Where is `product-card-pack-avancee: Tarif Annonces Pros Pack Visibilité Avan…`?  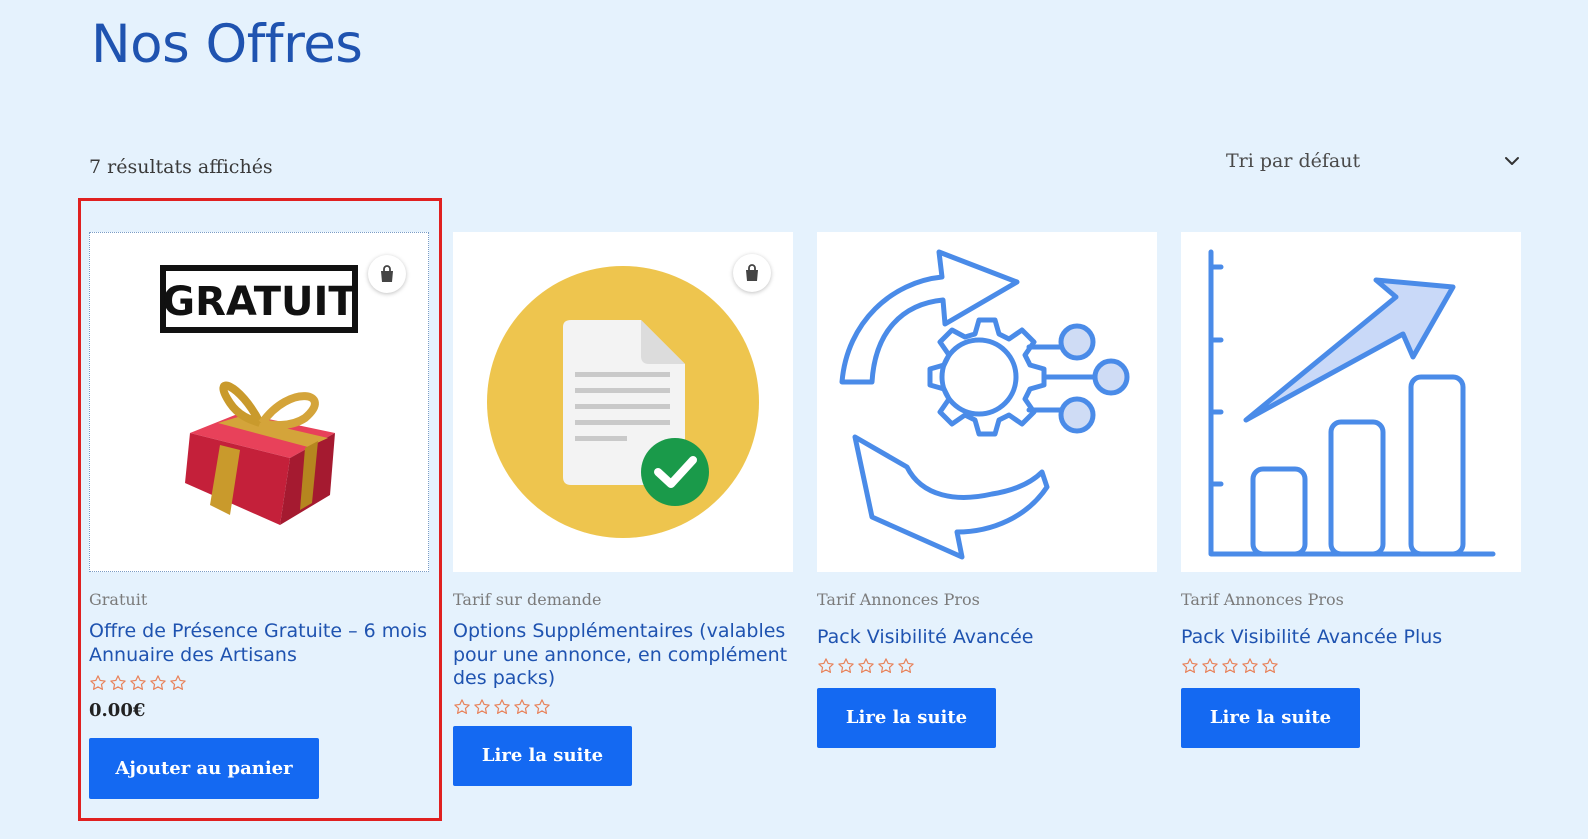
product-card-pack-avancee: Tarif Annonces Pros Pack Visibilité Avan… is located at coordinates (987, 490).